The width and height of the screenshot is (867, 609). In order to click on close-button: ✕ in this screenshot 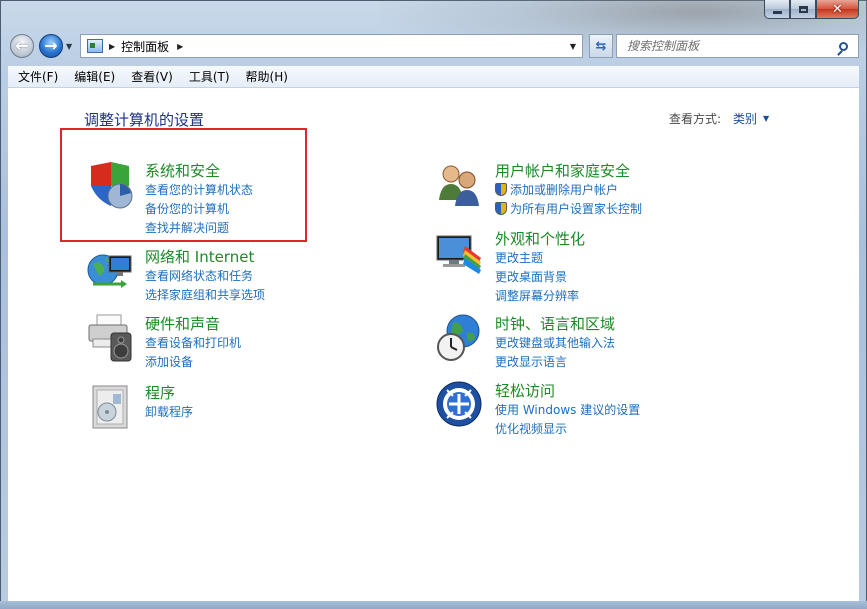, I will do `click(837, 9)`.